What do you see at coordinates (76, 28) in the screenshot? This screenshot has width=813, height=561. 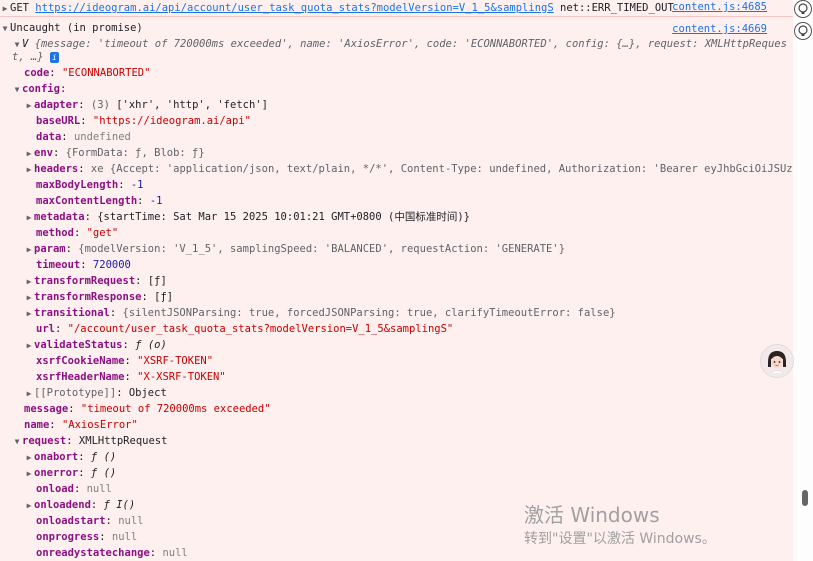 I see `uncaught-label: Uncaught (in promise)` at bounding box center [76, 28].